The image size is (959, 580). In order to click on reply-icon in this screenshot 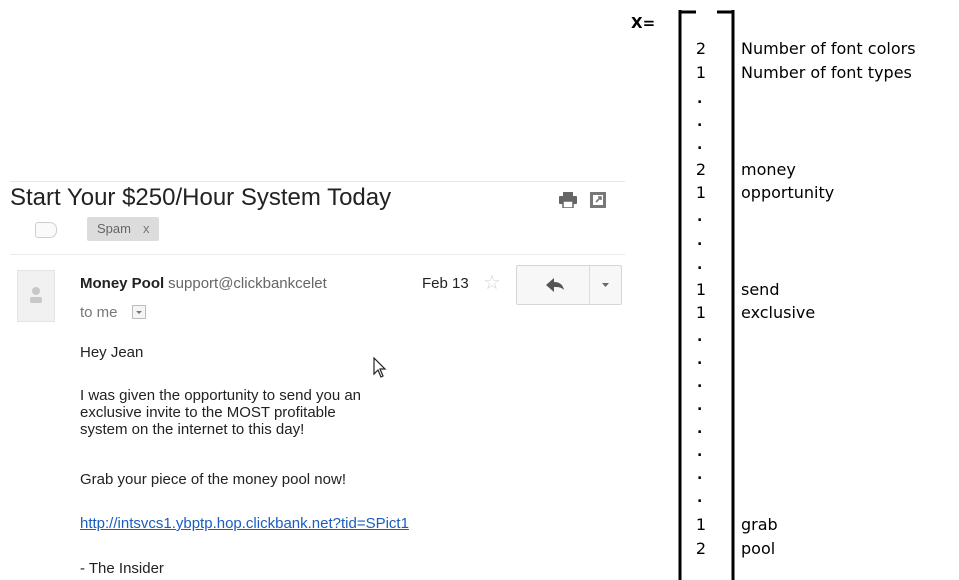, I will do `click(553, 285)`.